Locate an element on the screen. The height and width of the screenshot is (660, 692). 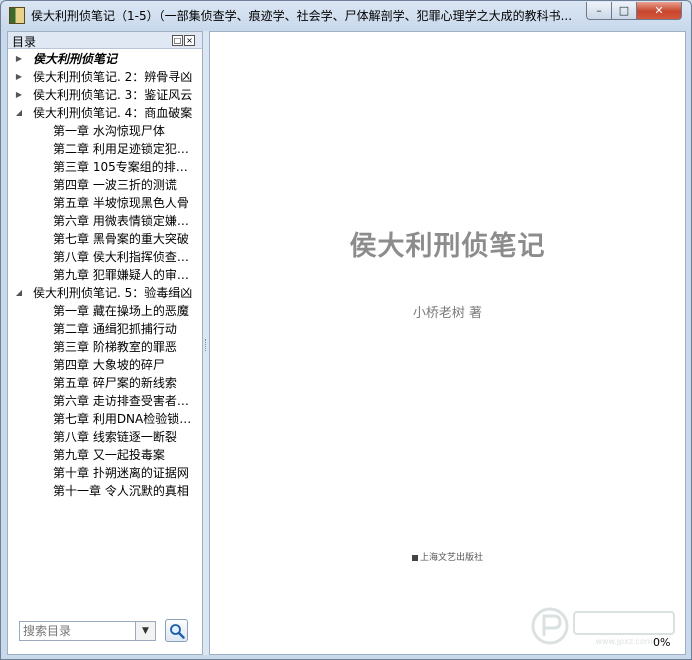
toc-item-label: 第三章 阶梯教室的罪恶 is located at coordinates (115, 347).